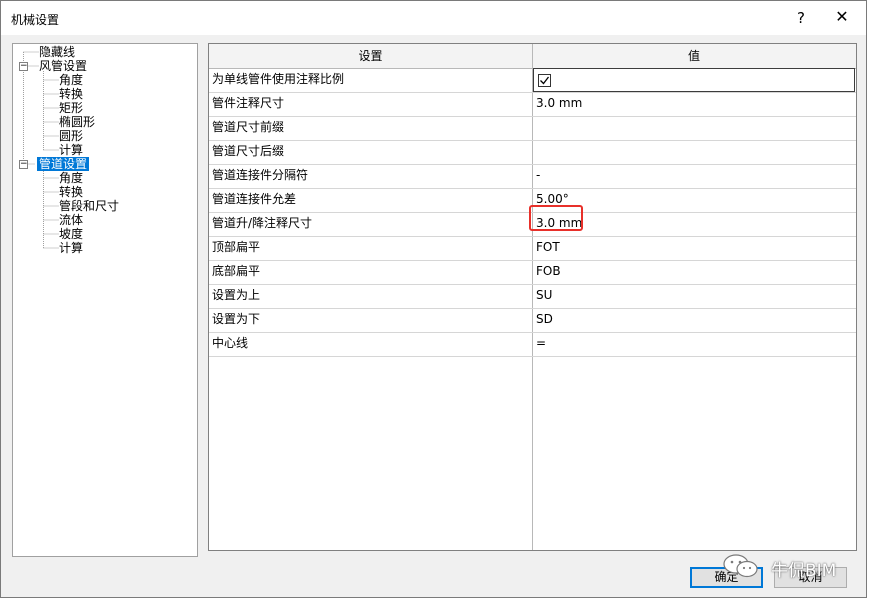 The height and width of the screenshot is (600, 869). What do you see at coordinates (23, 164) in the screenshot?
I see `collapse-pipe-settings-icon: −` at bounding box center [23, 164].